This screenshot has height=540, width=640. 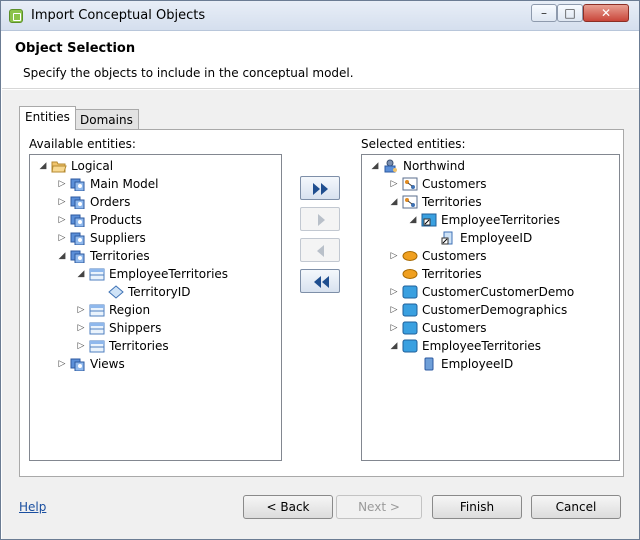 What do you see at coordinates (155, 274) in the screenshot?
I see `available-tree-item: ◢ EmployeeTerritories` at bounding box center [155, 274].